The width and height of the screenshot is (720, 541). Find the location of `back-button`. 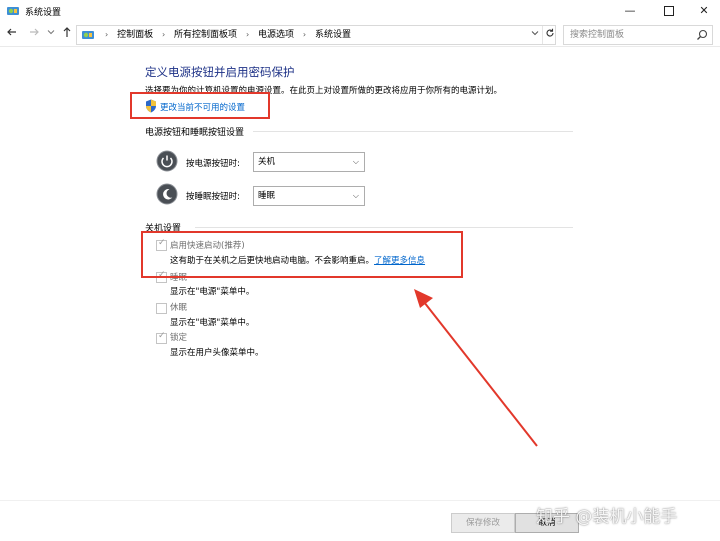

back-button is located at coordinates (12, 34).